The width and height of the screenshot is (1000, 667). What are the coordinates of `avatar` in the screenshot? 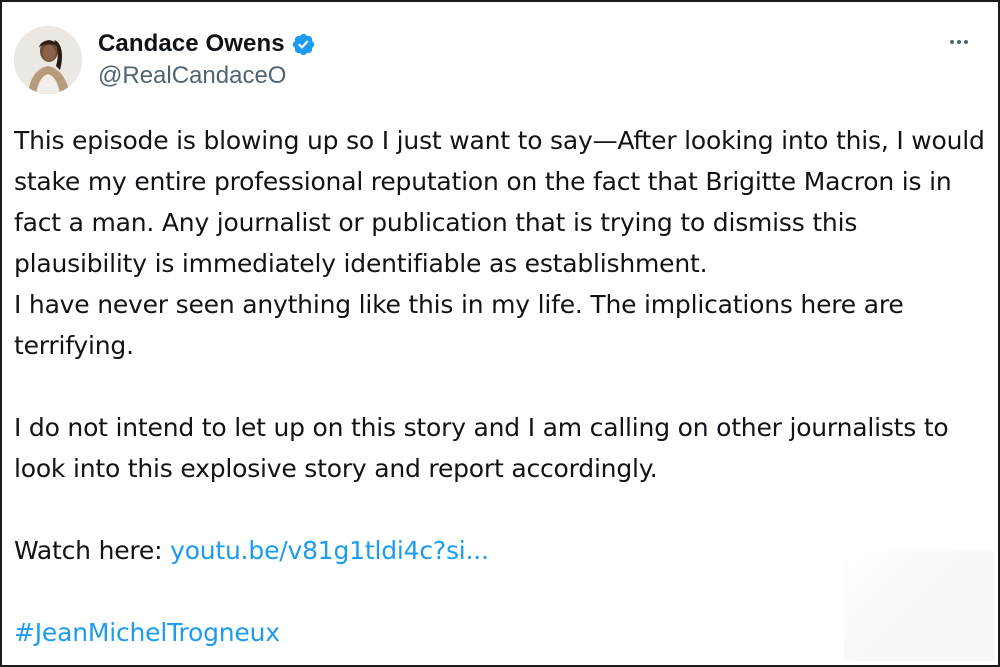 It's located at (48, 60).